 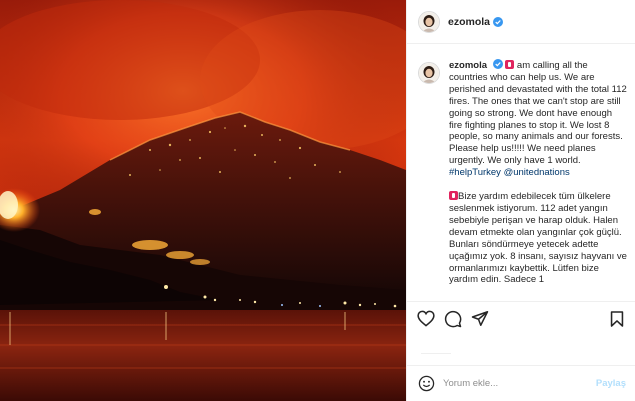 I want to click on emoji-icon, so click(x=426, y=383).